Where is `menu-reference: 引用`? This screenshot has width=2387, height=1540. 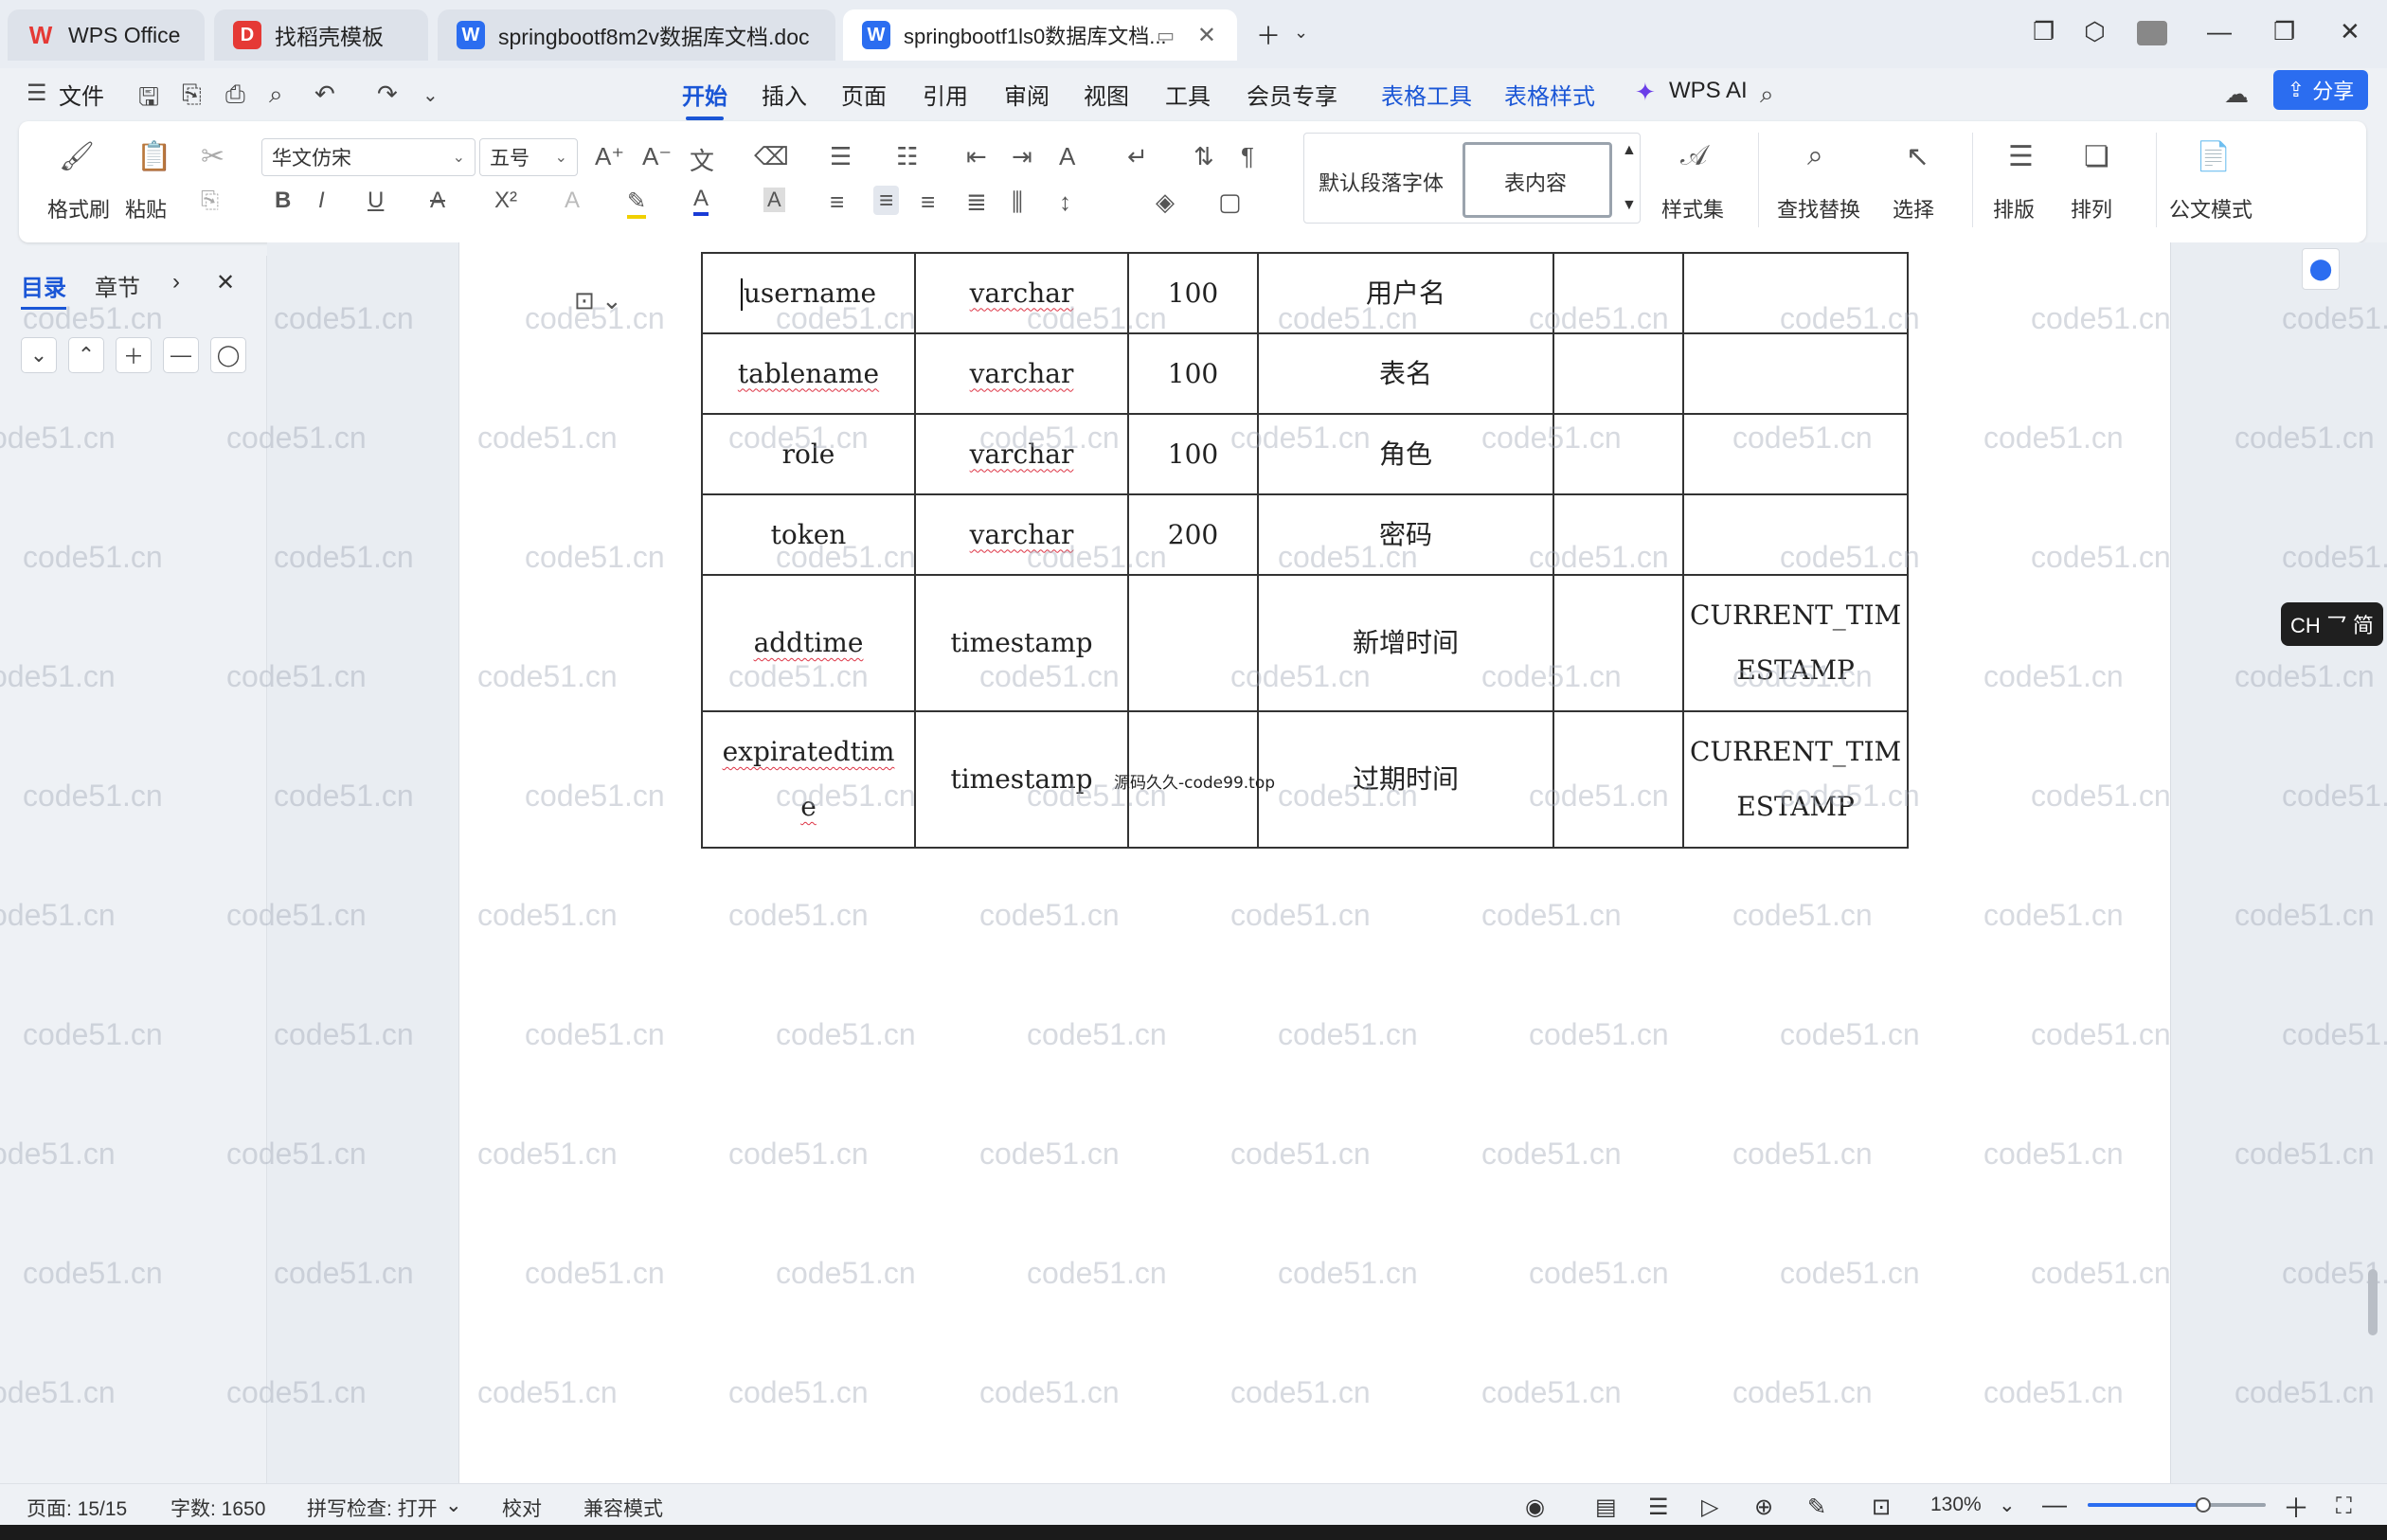
menu-reference: 引用 is located at coordinates (945, 95).